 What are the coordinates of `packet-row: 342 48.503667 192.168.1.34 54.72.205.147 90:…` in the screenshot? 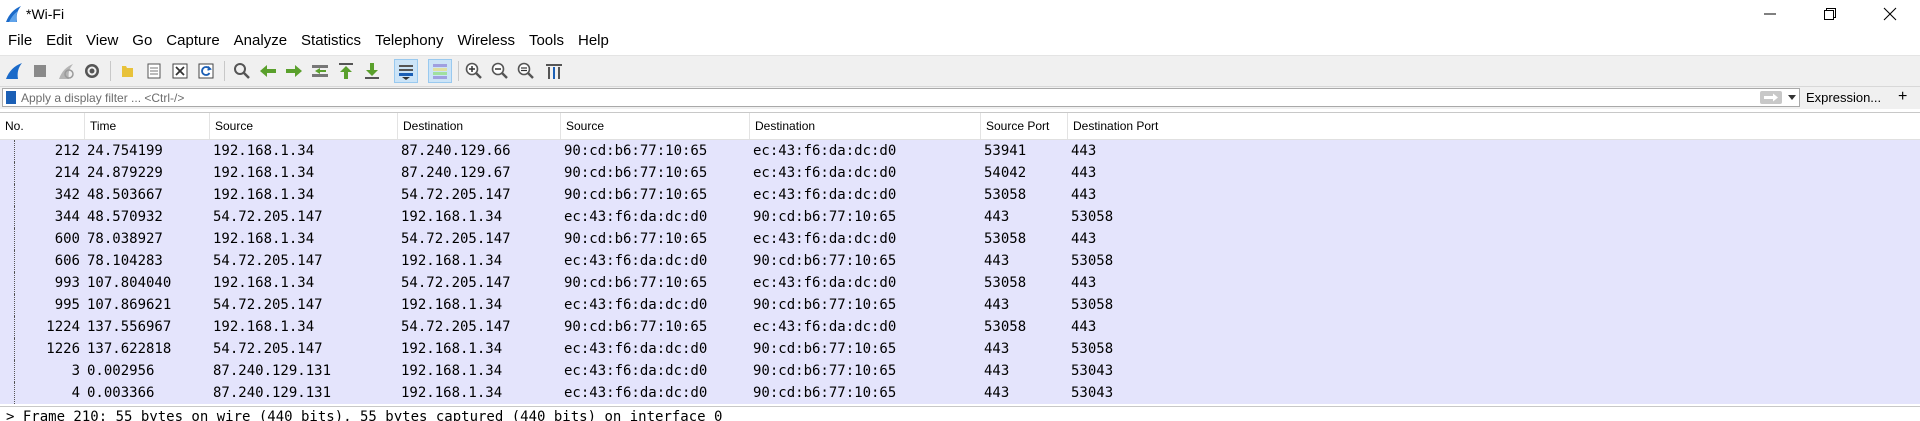 It's located at (960, 195).